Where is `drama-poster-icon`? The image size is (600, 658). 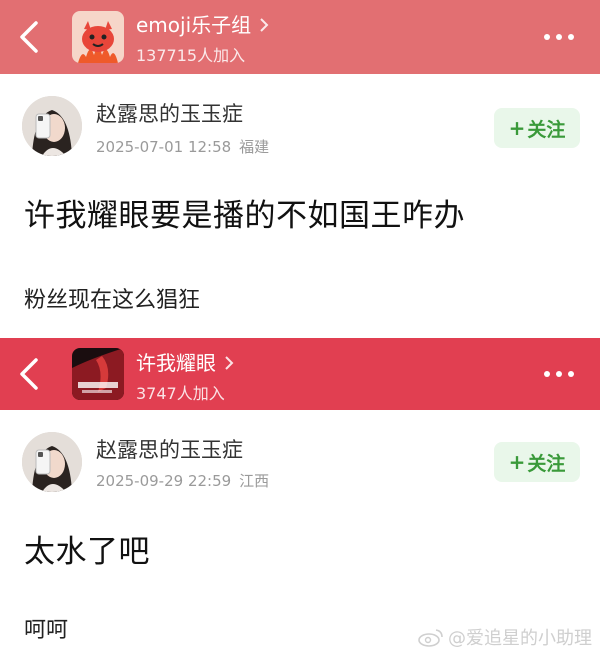
drama-poster-icon is located at coordinates (98, 374).